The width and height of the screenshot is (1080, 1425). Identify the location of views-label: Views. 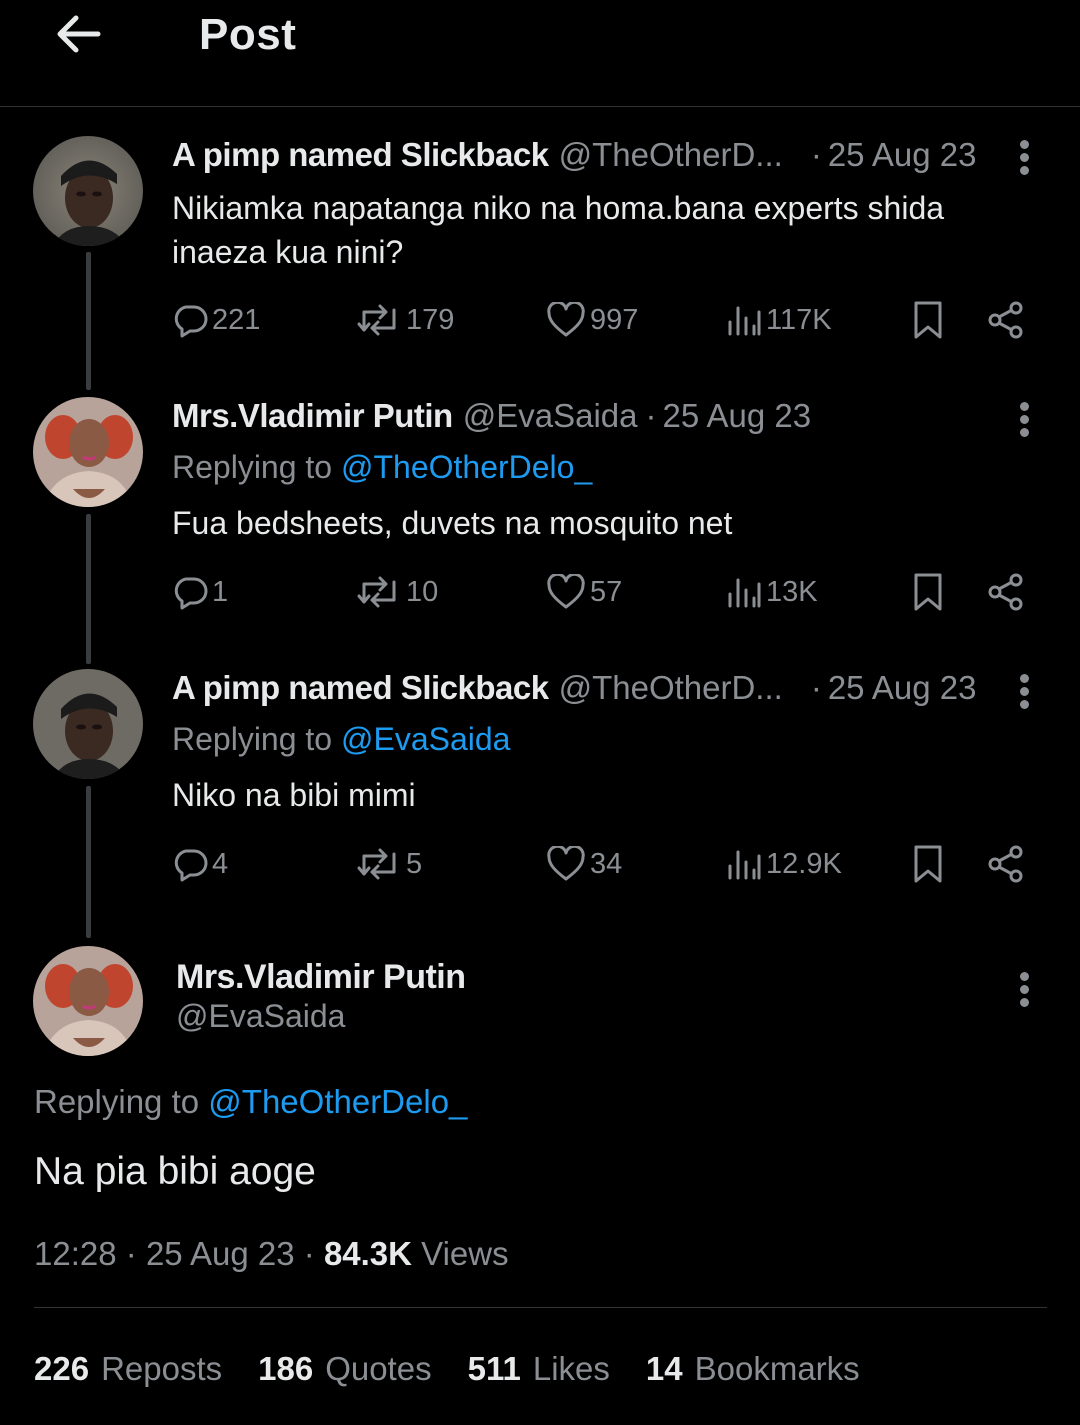
(465, 1253).